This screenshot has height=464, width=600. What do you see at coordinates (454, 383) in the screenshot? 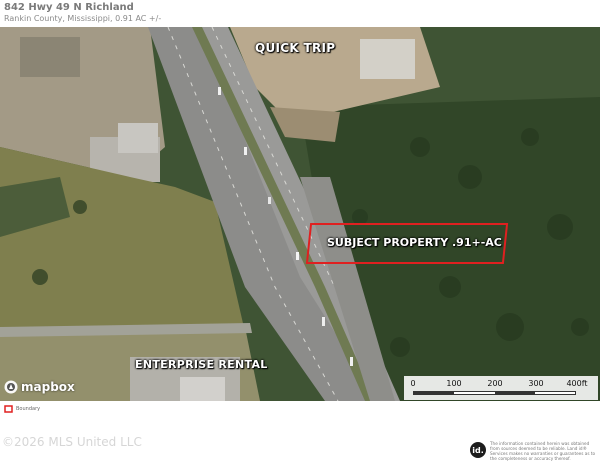
I see `scale-tick-100: 100` at bounding box center [454, 383].